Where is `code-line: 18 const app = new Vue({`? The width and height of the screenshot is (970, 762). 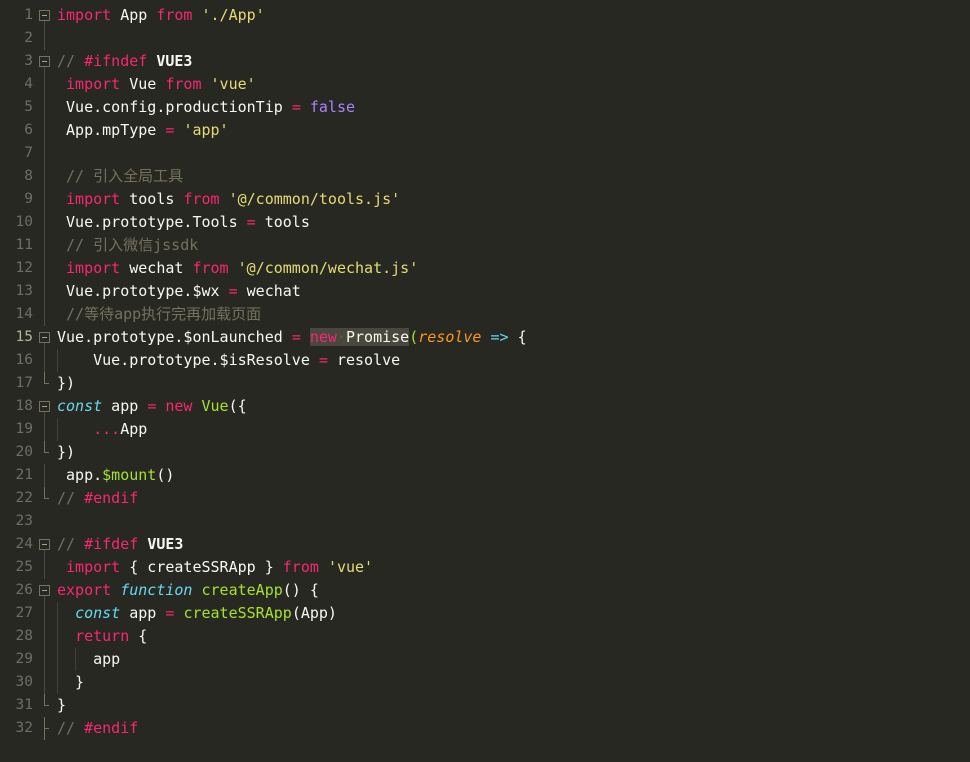
code-line: 18 const app = new Vue({ is located at coordinates (485, 406).